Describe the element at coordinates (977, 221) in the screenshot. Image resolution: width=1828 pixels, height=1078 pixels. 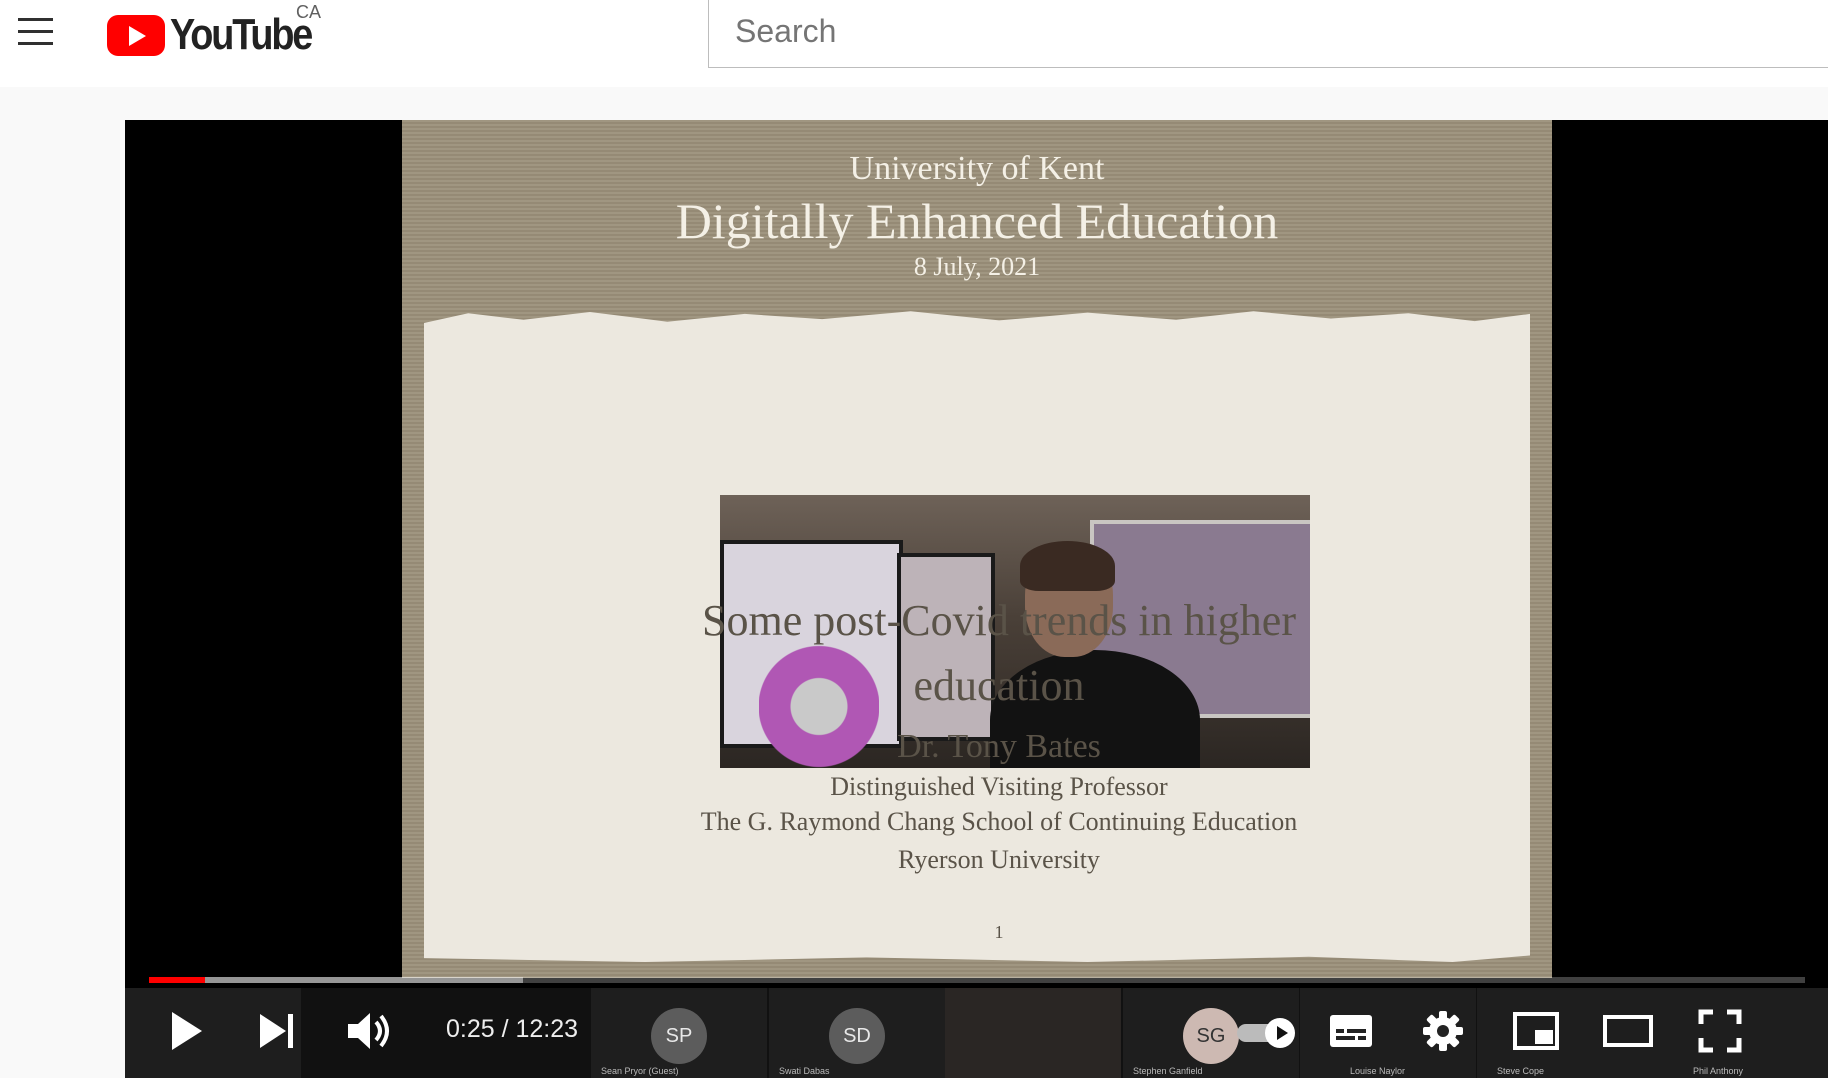
I see `slide-event-title: Digitally Enhanced Education` at that location.